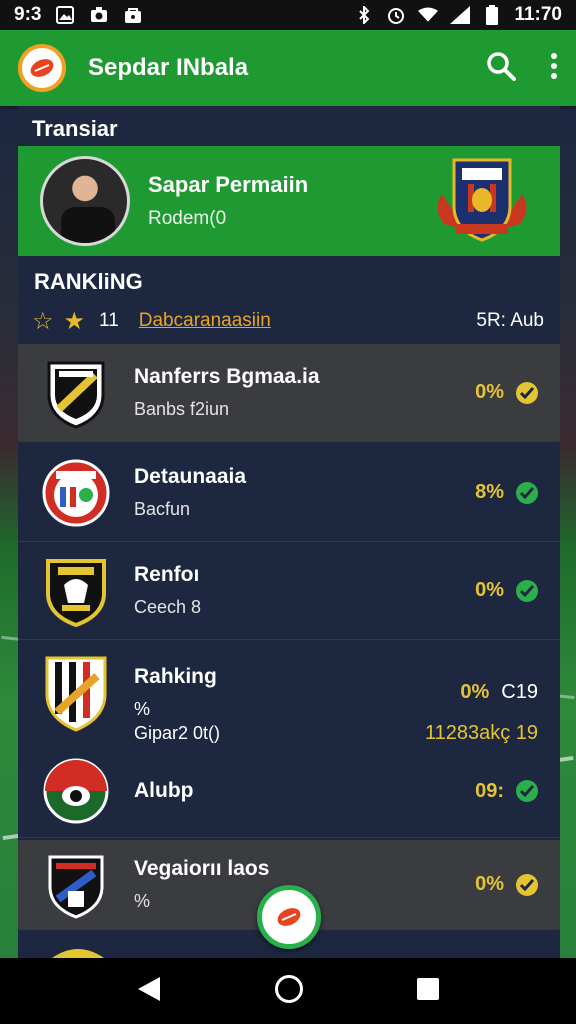  I want to click on fab-button, so click(289, 917).